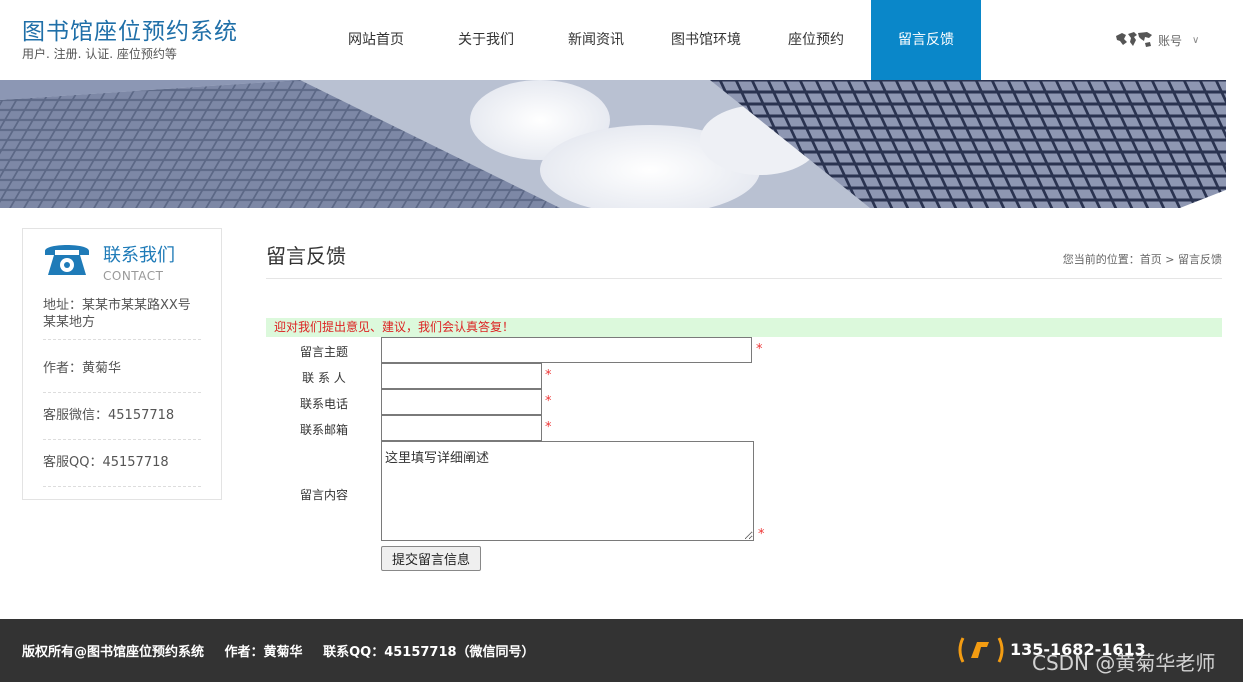  I want to click on footer-qq: 联系QQ：45157718（微信同号）, so click(429, 652).